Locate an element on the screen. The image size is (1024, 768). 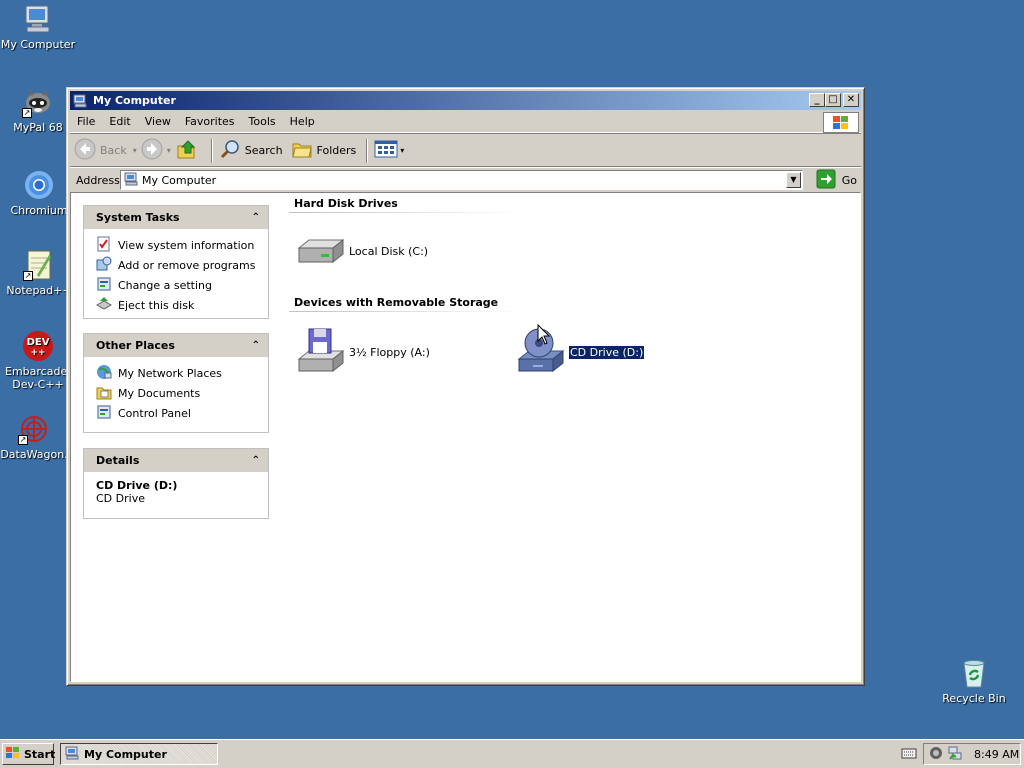
start-label: Start is located at coordinates (40, 754).